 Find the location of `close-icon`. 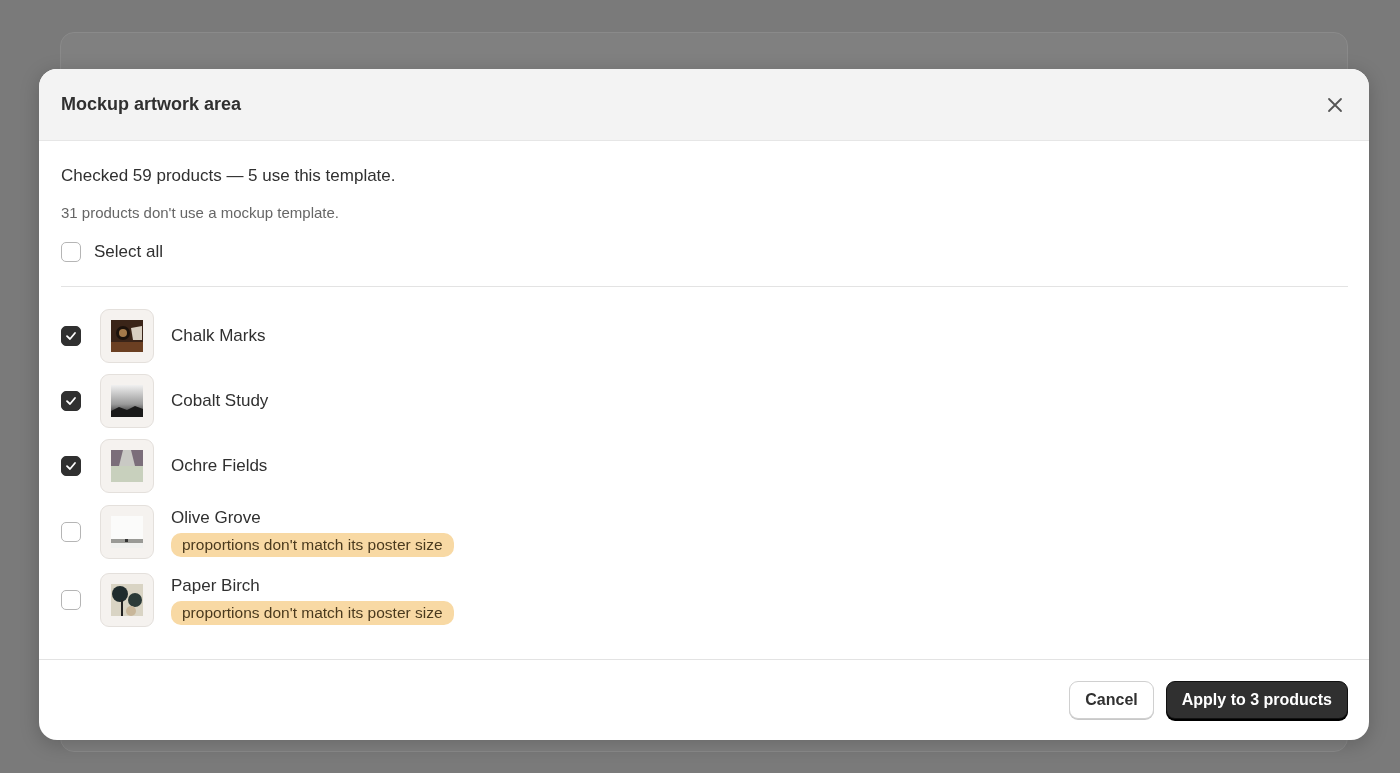

close-icon is located at coordinates (1335, 104).